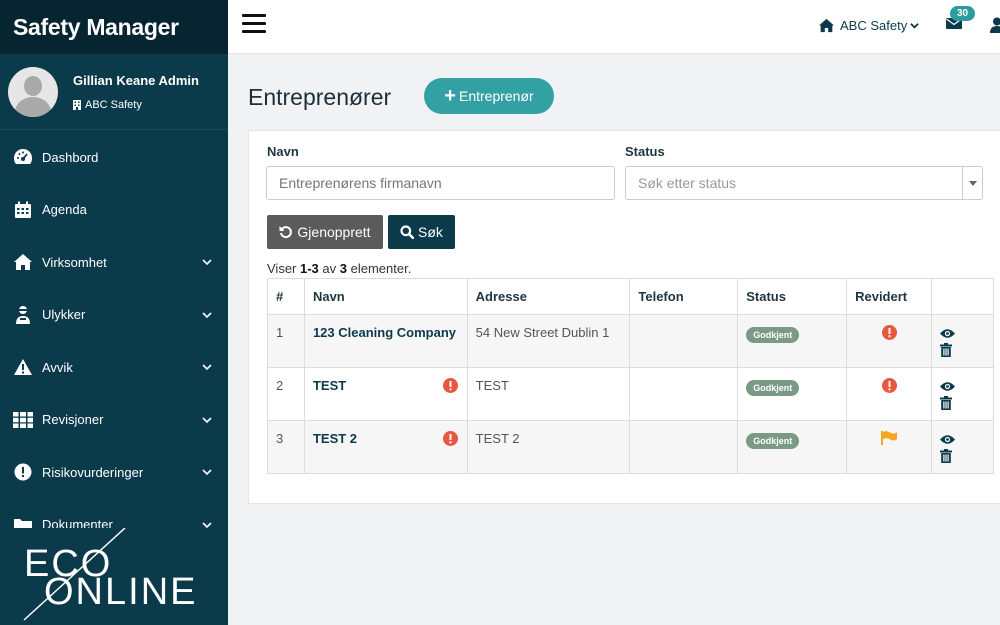 This screenshot has height=625, width=1000. Describe the element at coordinates (874, 25) in the screenshot. I see `org-switcher-label: ABC Safety` at that location.